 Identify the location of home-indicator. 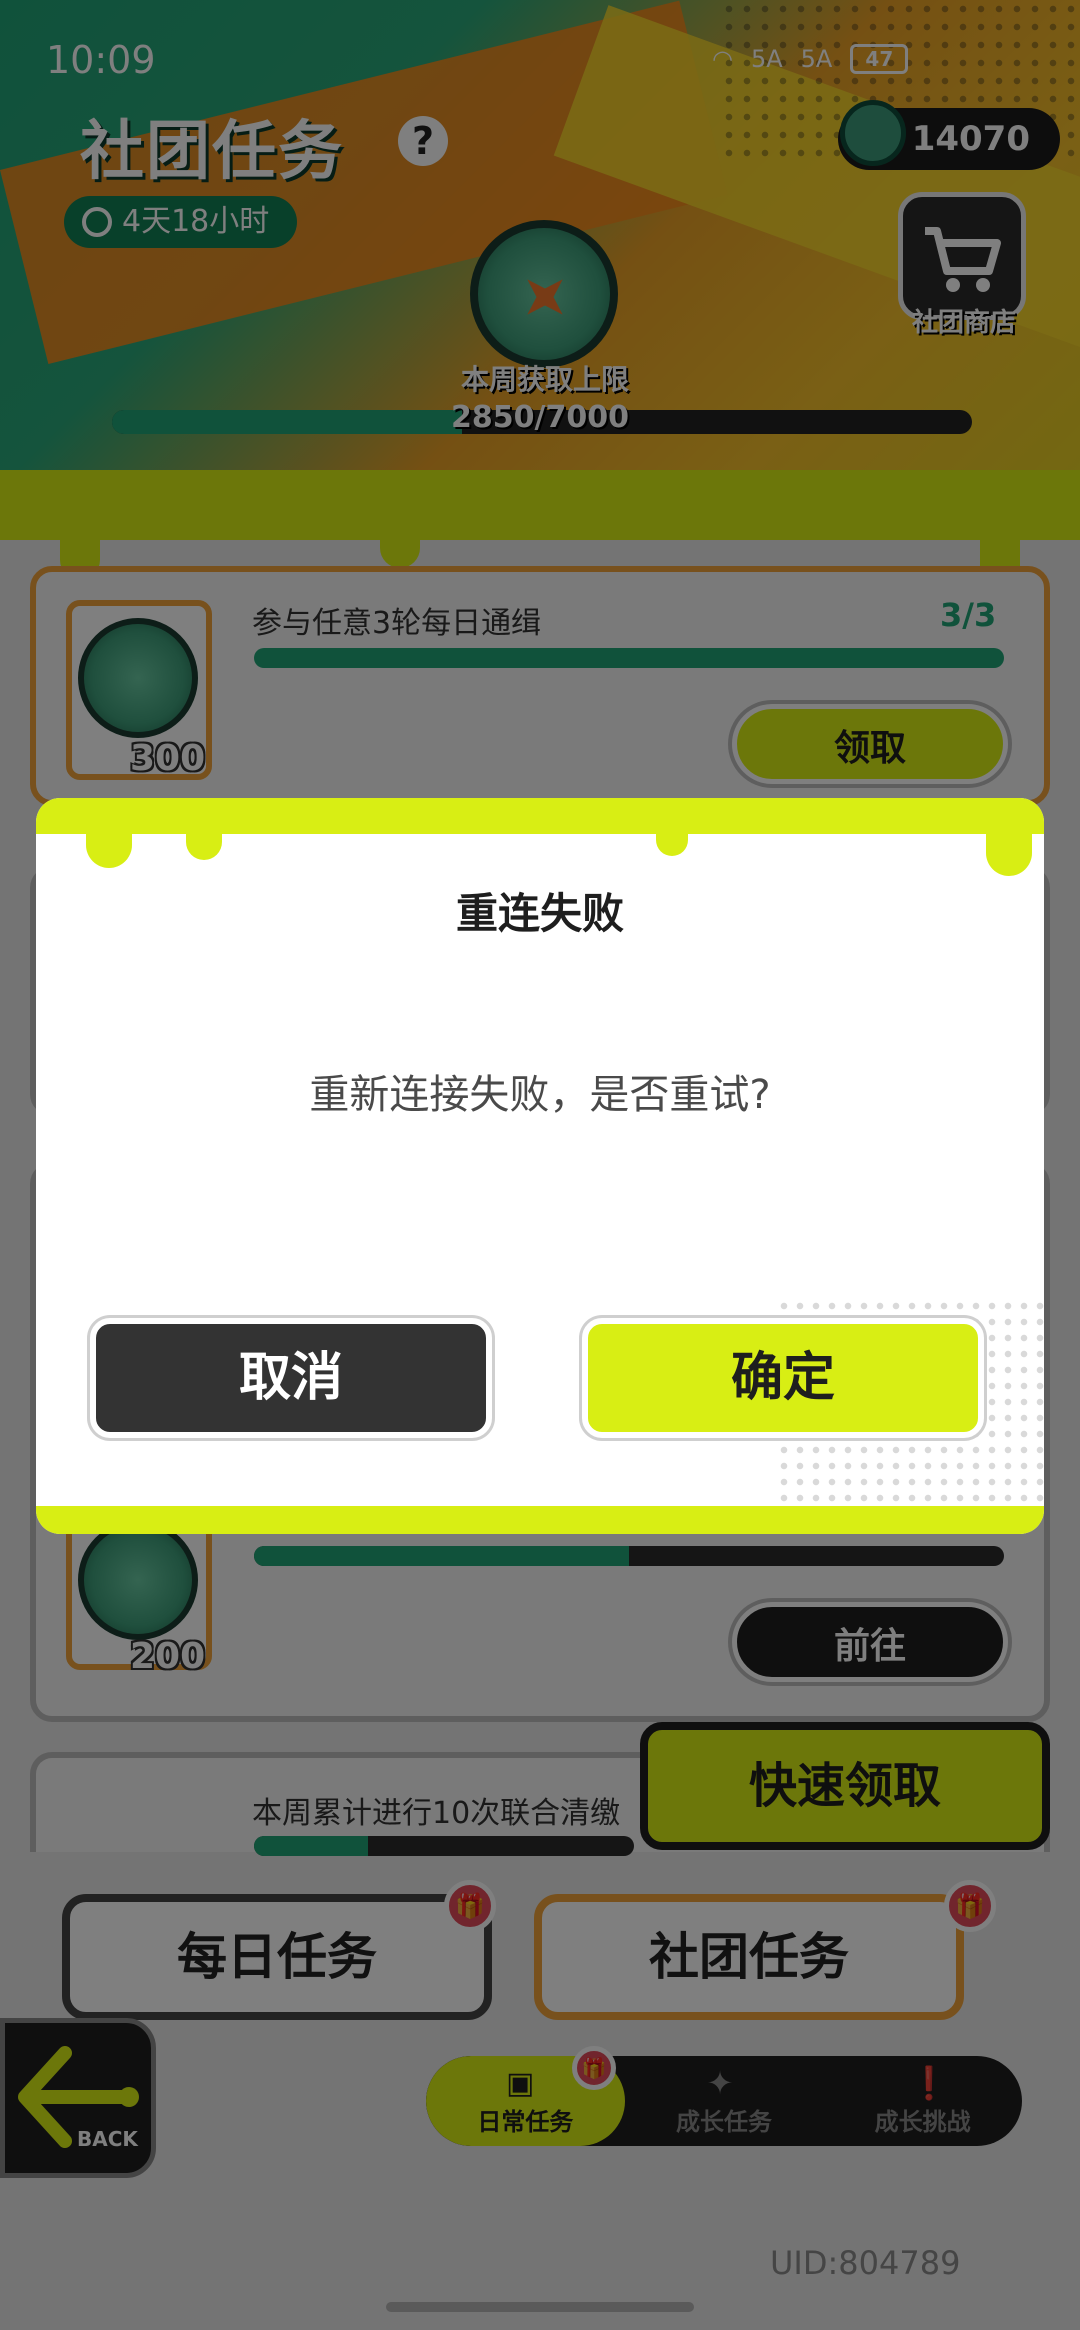
(540, 2307).